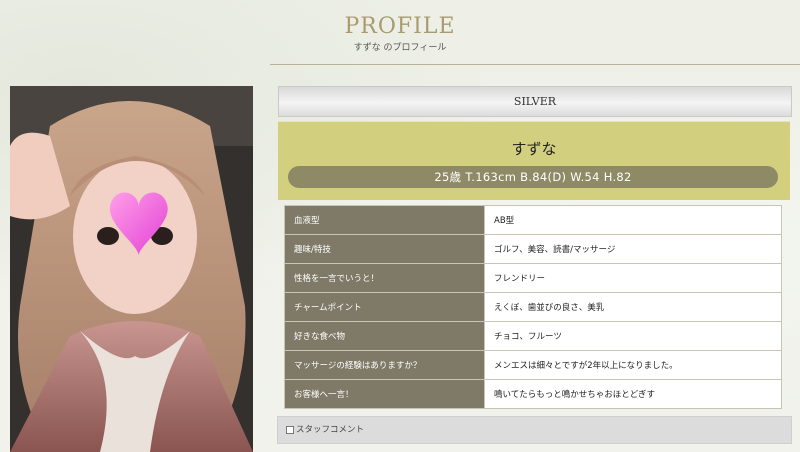 Image resolution: width=800 pixels, height=452 pixels. What do you see at coordinates (633, 336) in the screenshot?
I see `detail-value: チョコ、フルーツ` at bounding box center [633, 336].